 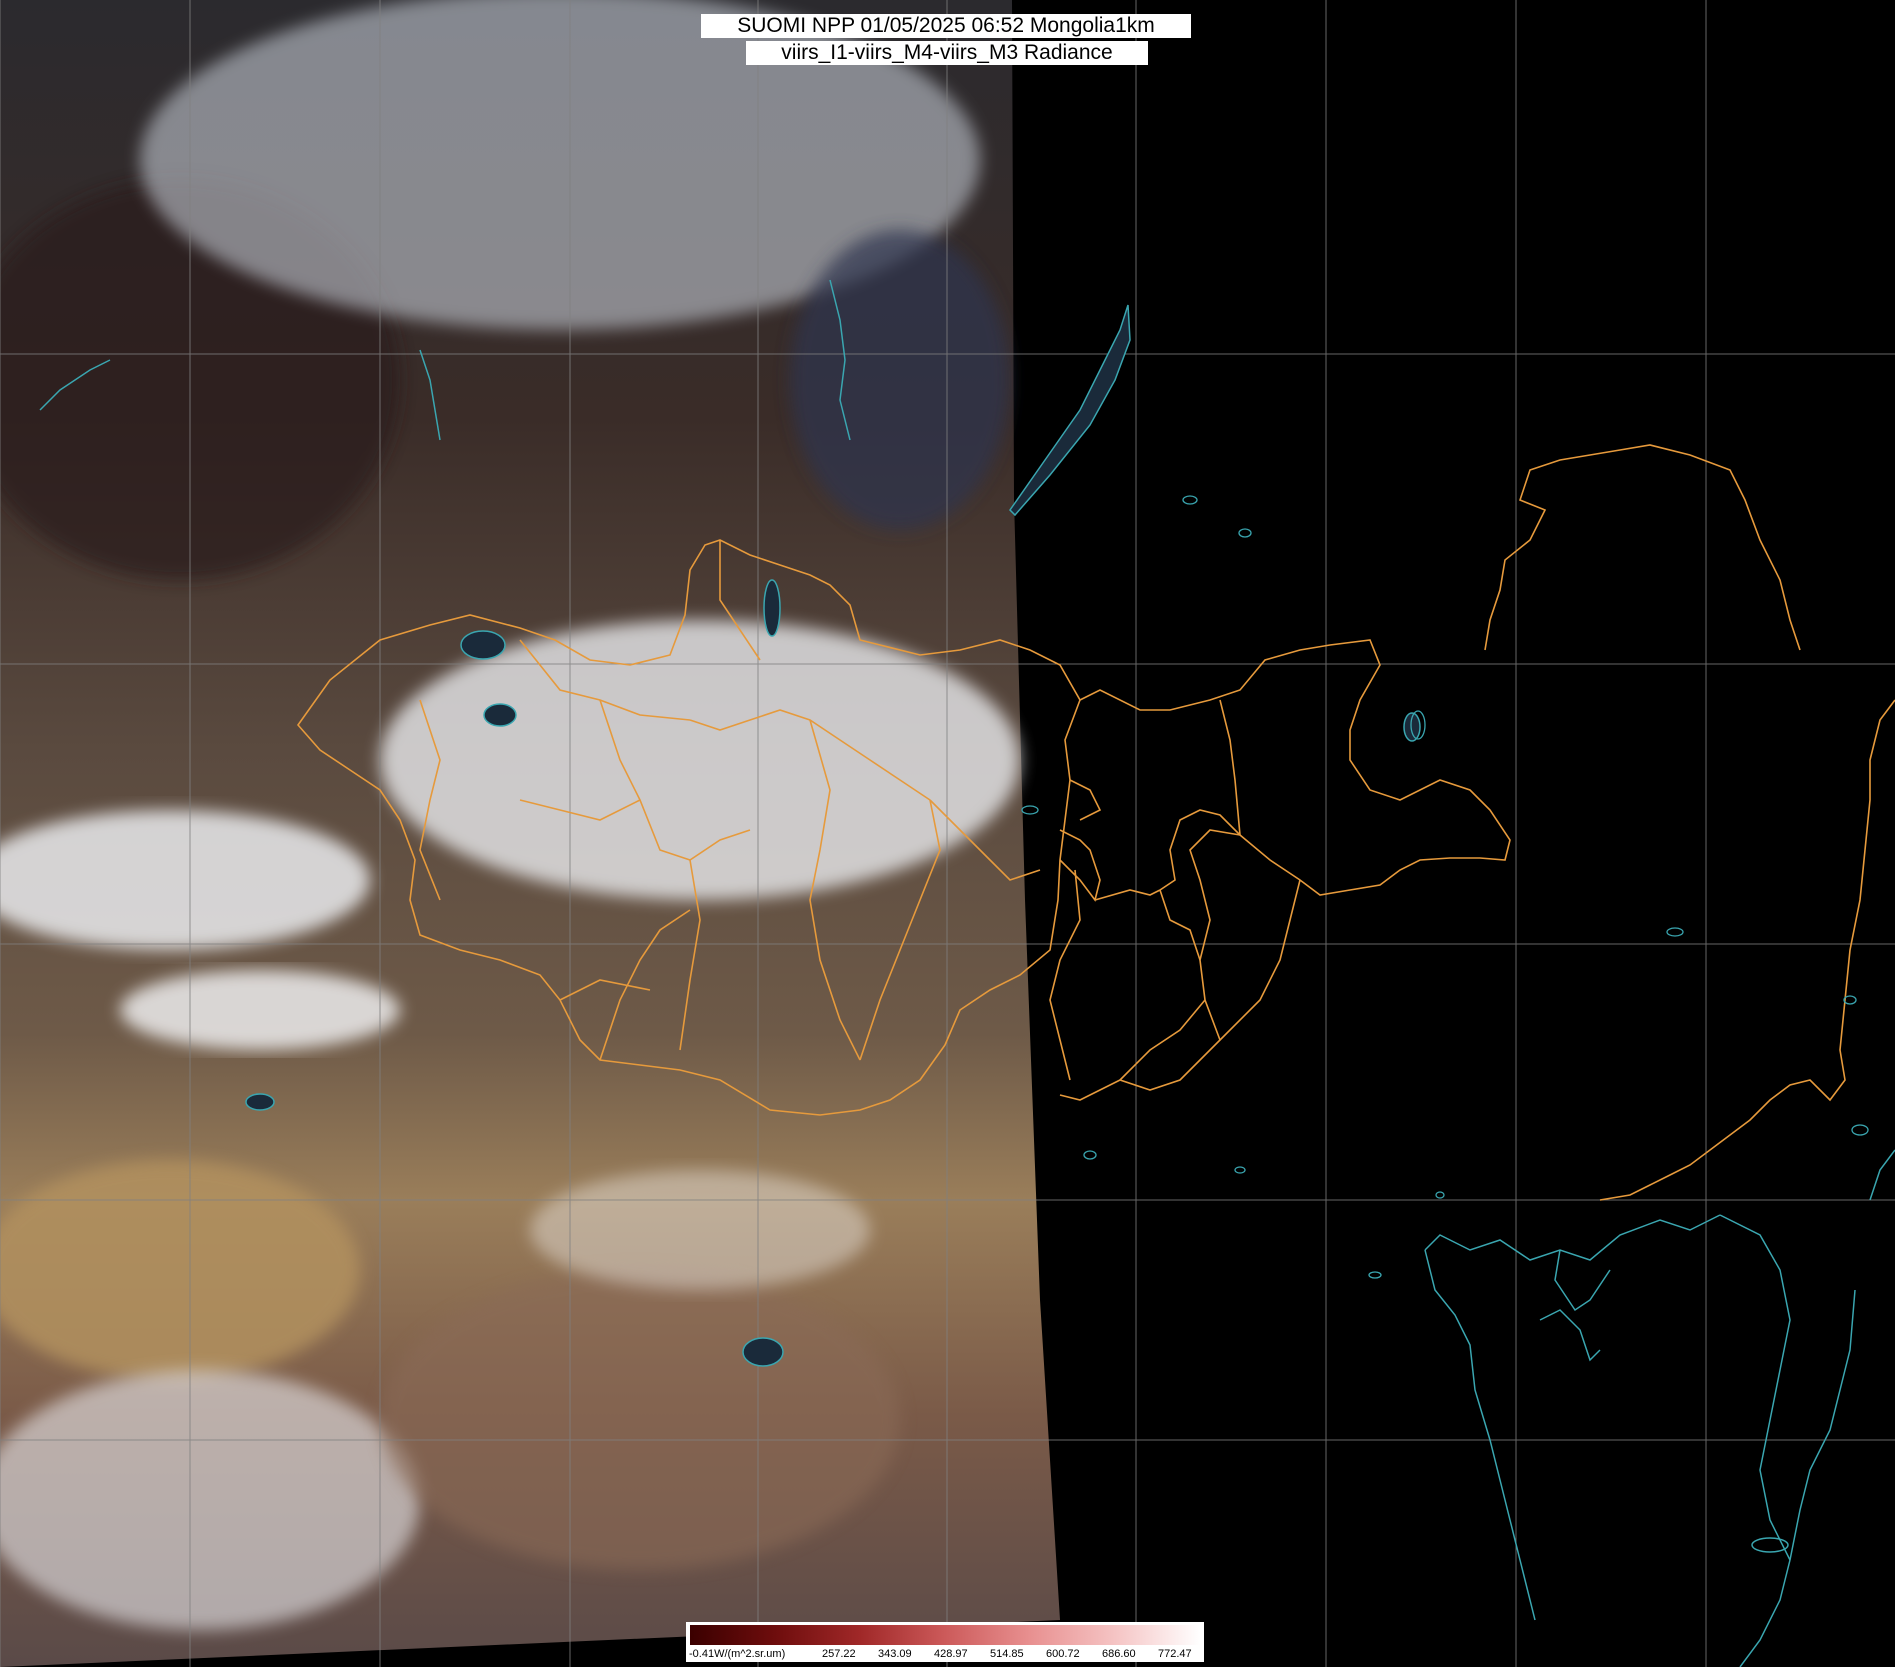 I want to click on lake-qinghai, so click(x=763, y=1352).